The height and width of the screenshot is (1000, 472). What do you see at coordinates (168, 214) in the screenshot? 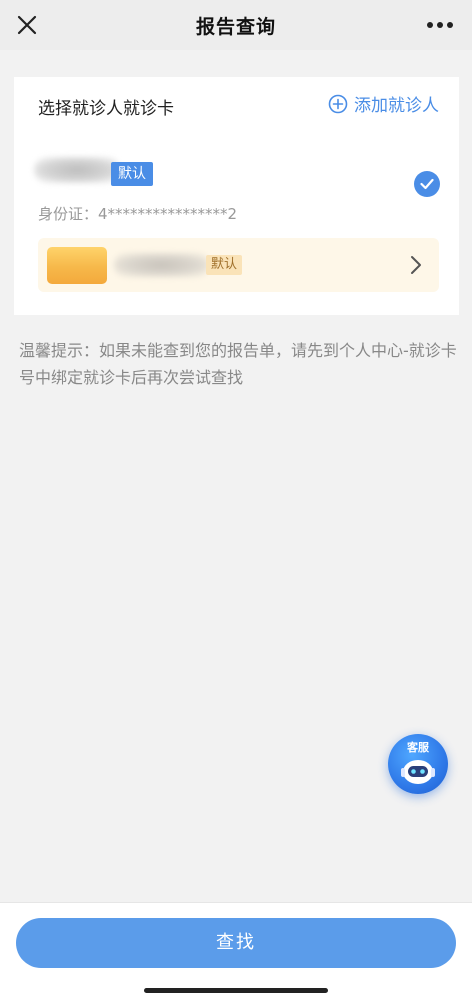
I see `id-value: 4****************2` at bounding box center [168, 214].